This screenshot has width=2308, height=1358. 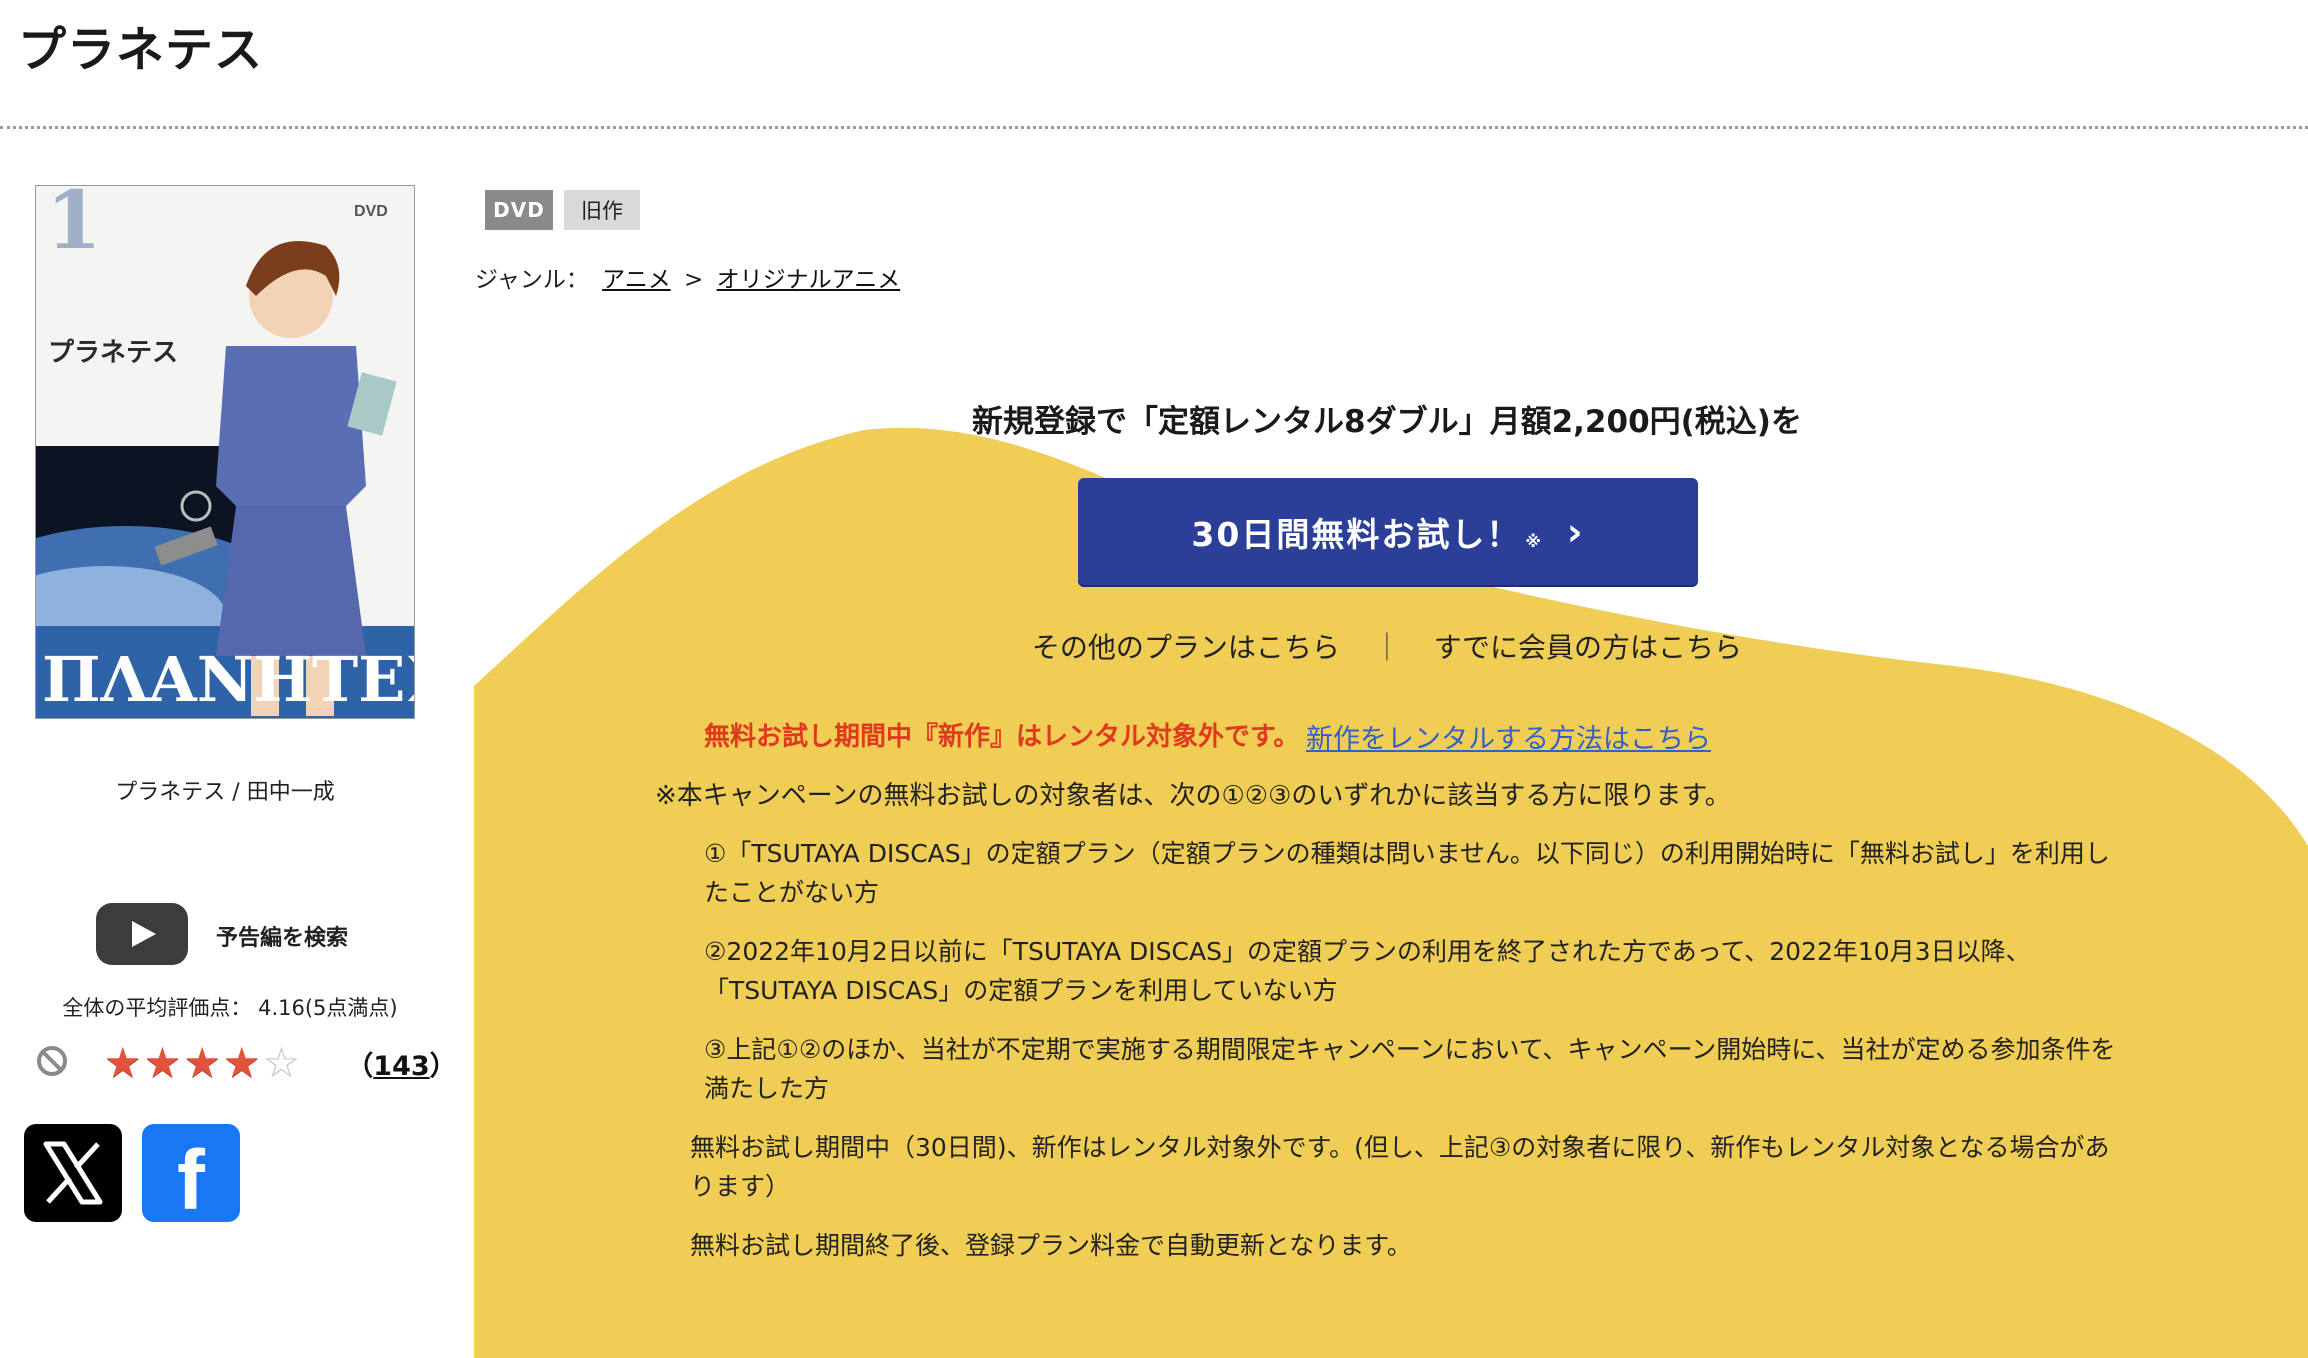 What do you see at coordinates (532, 280) in the screenshot?
I see `genre-label: ジャンル：` at bounding box center [532, 280].